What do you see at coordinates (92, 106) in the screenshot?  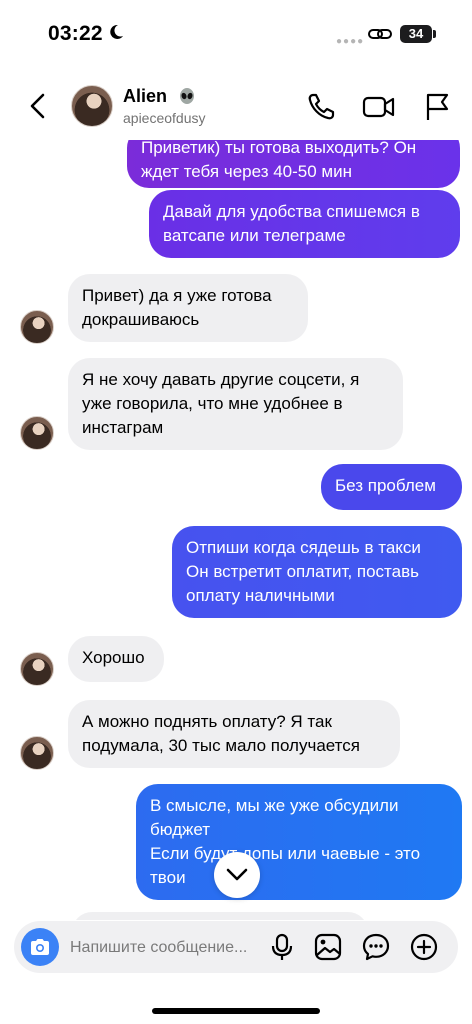 I see `contact-avatar` at bounding box center [92, 106].